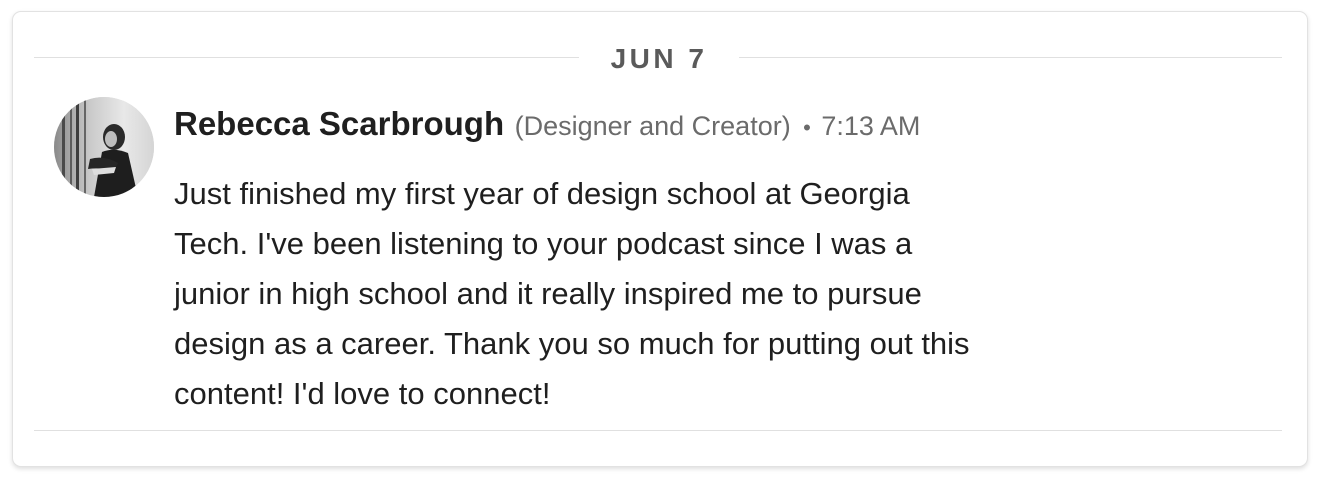 The width and height of the screenshot is (1320, 480). I want to click on date-divider: JUN 7, so click(658, 59).